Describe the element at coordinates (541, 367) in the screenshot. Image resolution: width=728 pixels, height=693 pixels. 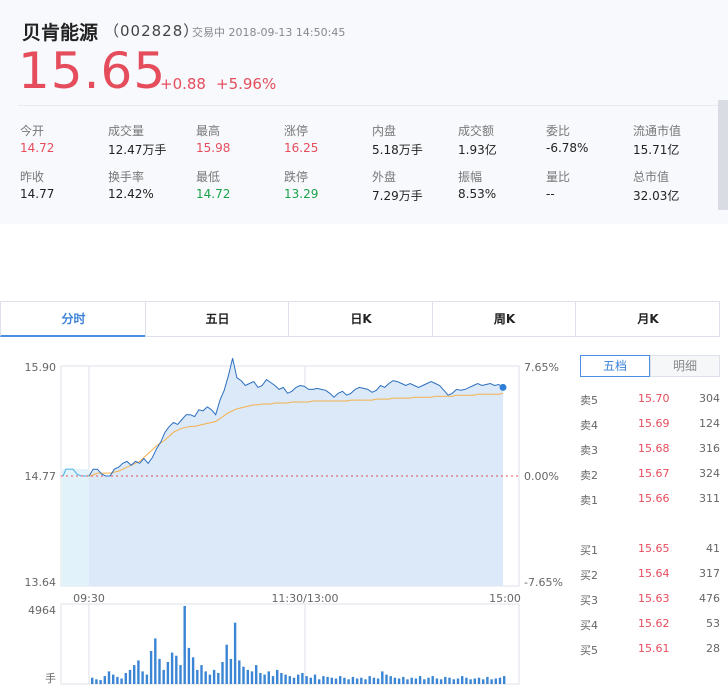
I see `y-right-label: 7.65%` at that location.